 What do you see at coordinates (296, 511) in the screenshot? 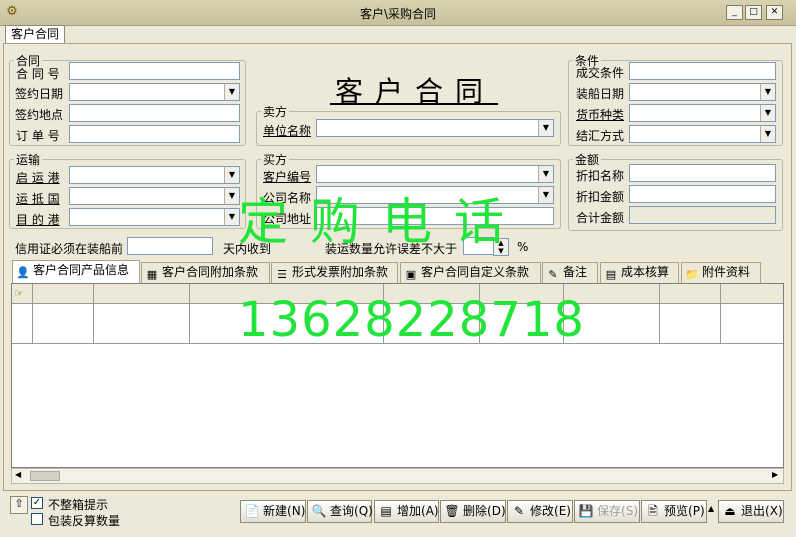
I see `new-key: N` at bounding box center [296, 511].